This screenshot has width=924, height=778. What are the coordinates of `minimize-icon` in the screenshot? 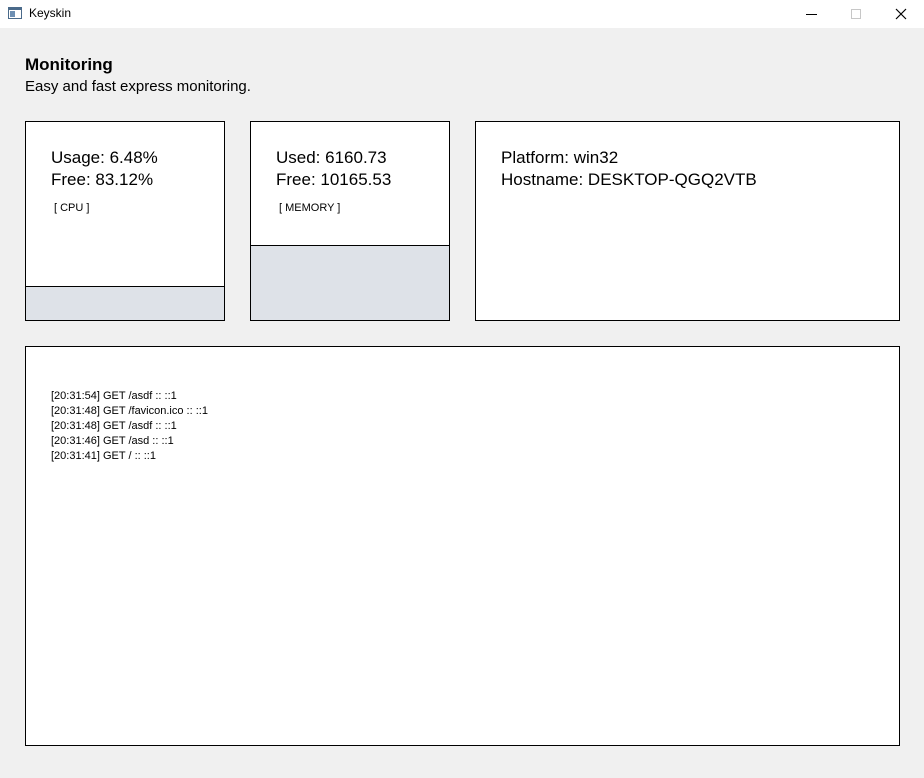 It's located at (811, 14).